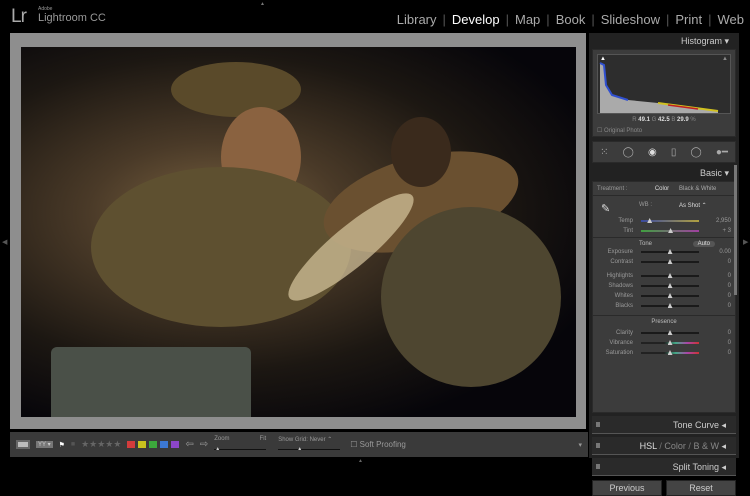 This screenshot has height=496, width=750. What do you see at coordinates (717, 252) in the screenshot?
I see `slider-value: 0.00` at bounding box center [717, 252].